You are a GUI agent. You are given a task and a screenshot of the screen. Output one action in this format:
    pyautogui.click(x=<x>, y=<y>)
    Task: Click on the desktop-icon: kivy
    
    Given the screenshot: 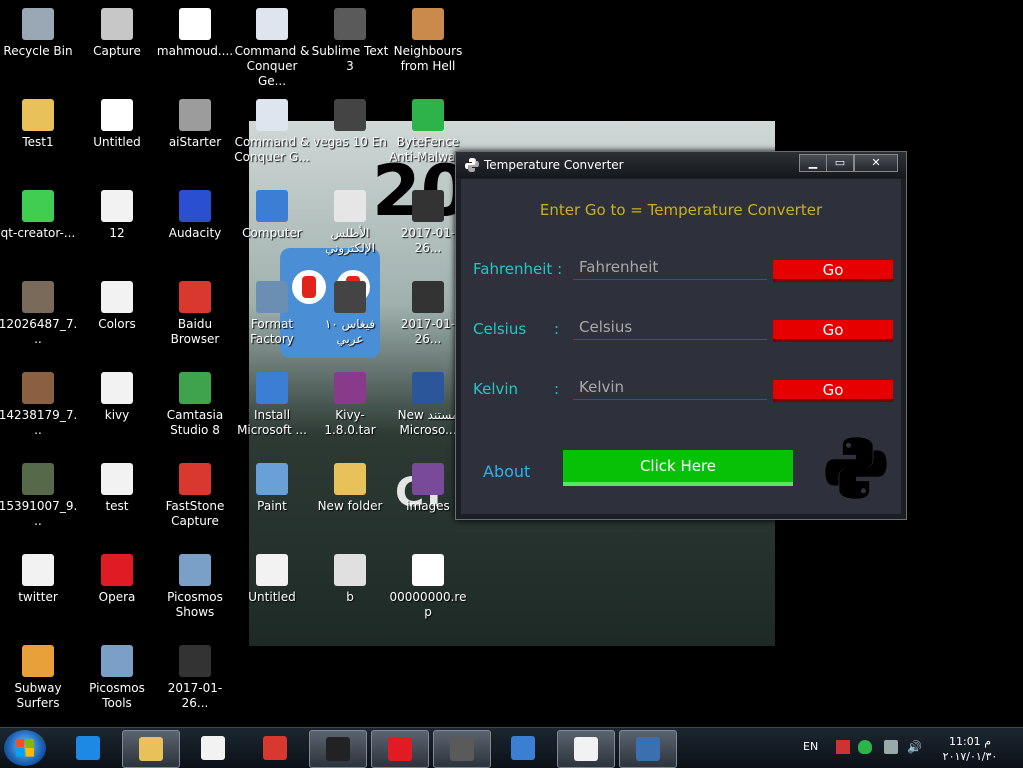 What is the action you would take?
    pyautogui.click(x=117, y=397)
    